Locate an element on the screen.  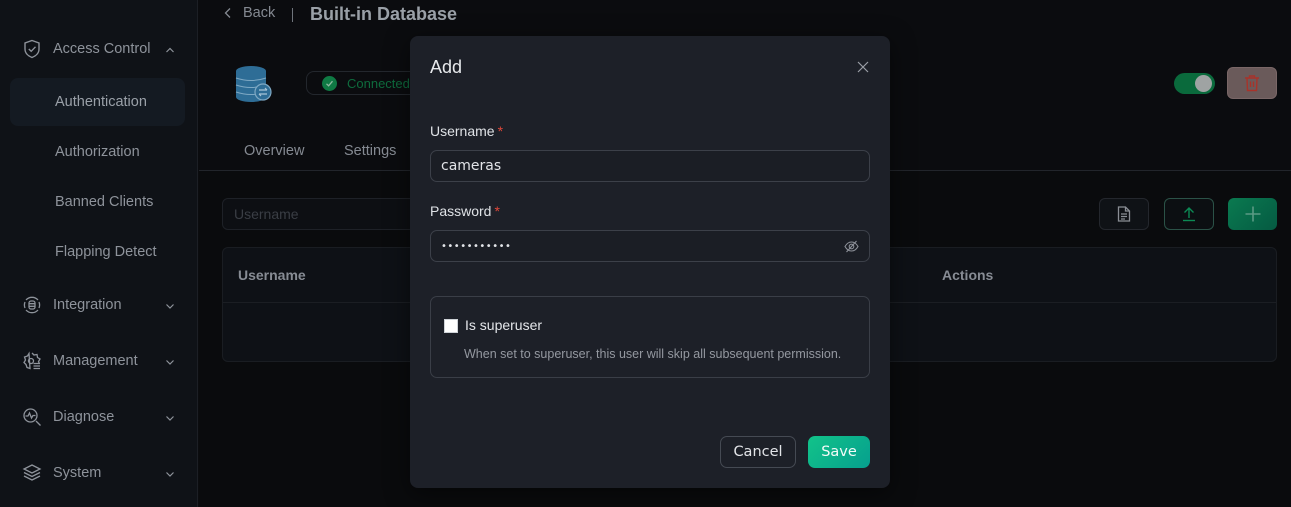
password-label-text: Password is located at coordinates (461, 211).